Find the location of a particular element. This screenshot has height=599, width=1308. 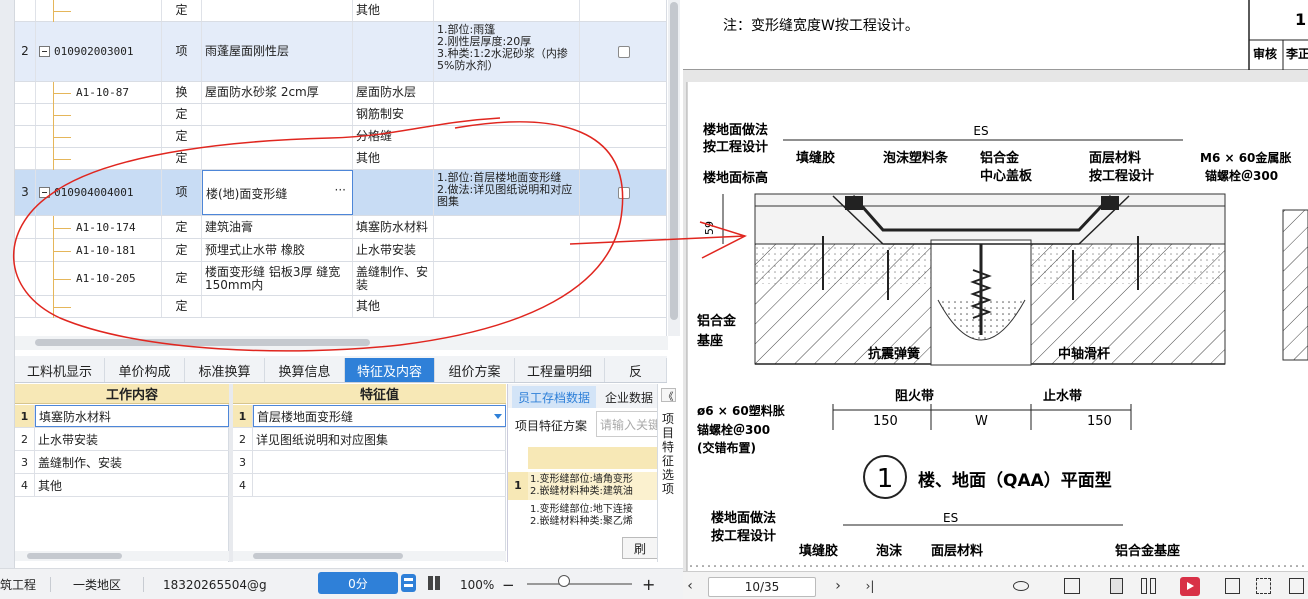

label-bottom-surface: 面层材料 is located at coordinates (957, 551).